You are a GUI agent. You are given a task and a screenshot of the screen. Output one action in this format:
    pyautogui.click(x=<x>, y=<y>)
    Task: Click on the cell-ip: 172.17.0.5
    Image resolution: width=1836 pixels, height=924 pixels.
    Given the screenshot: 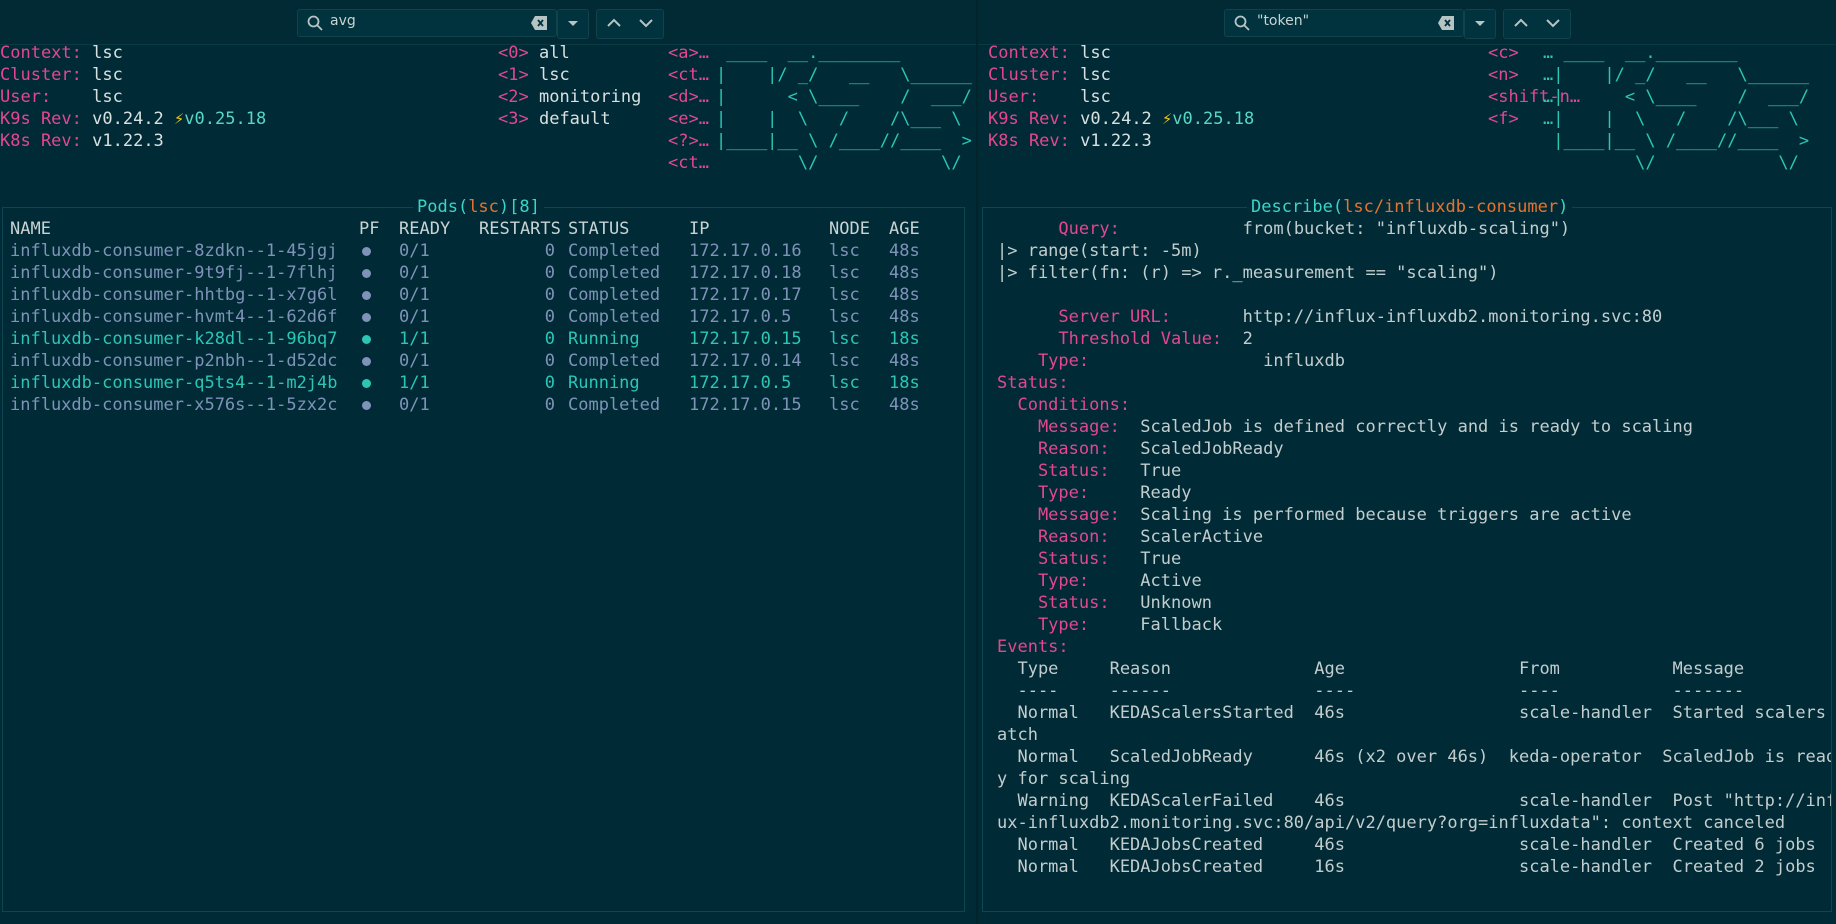 What is the action you would take?
    pyautogui.click(x=740, y=383)
    